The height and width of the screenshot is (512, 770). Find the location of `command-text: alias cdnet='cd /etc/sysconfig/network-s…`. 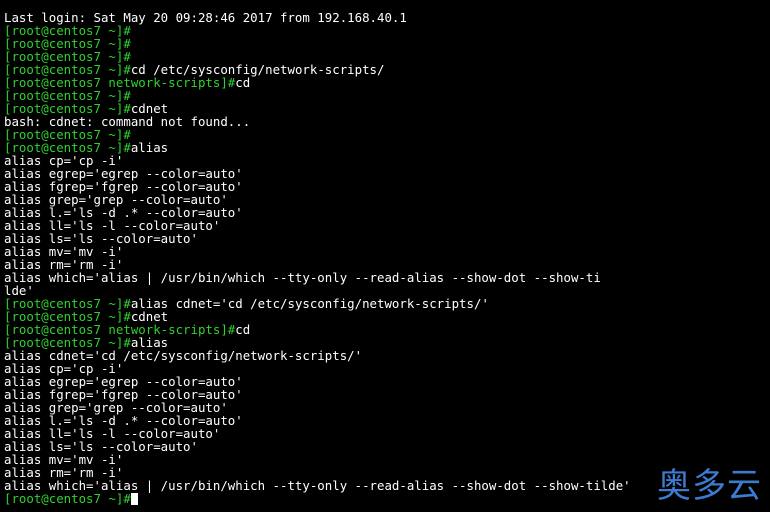

command-text: alias cdnet='cd /etc/sysconfig/network-s… is located at coordinates (309, 303).